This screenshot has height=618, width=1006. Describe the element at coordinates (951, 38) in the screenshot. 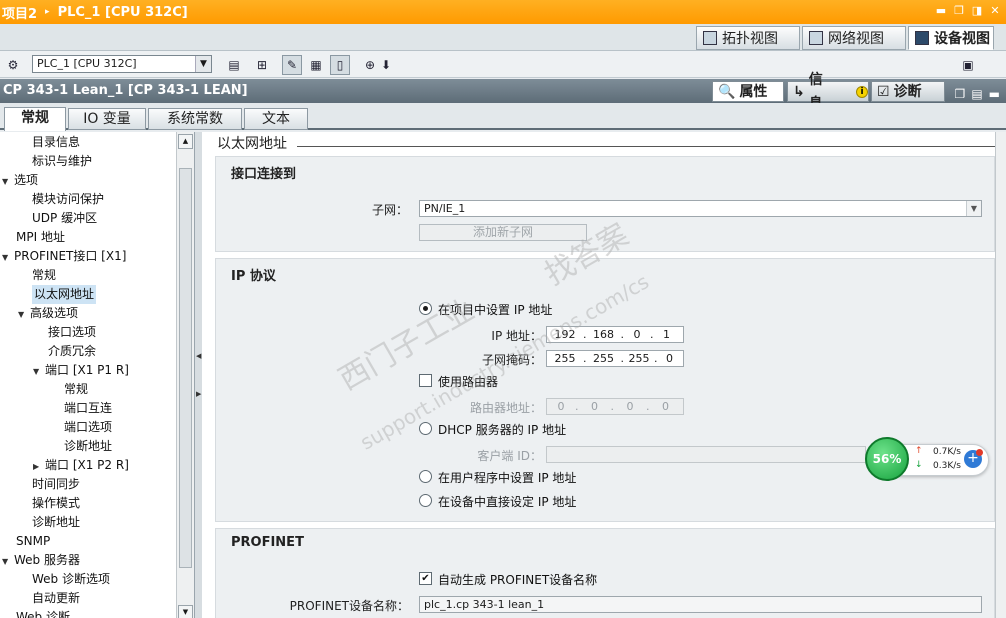

I see `tab-device-view: 设备视图` at that location.